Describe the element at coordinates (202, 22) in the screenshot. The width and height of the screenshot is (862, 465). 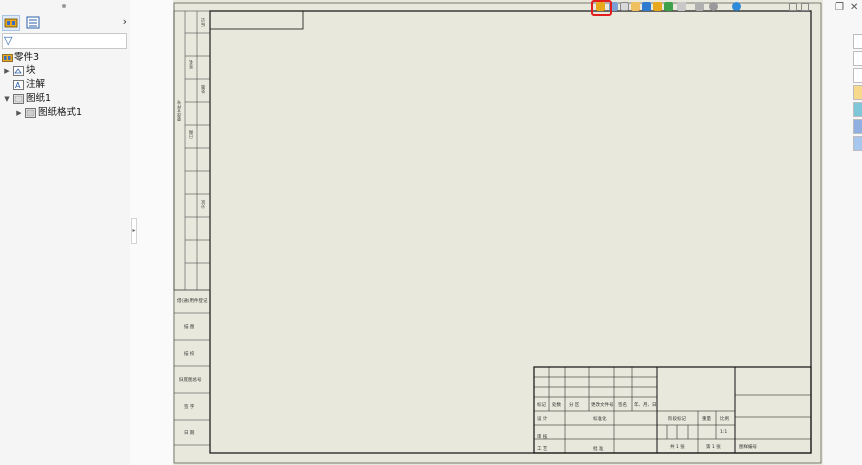
I see `strip-label: 标记` at that location.